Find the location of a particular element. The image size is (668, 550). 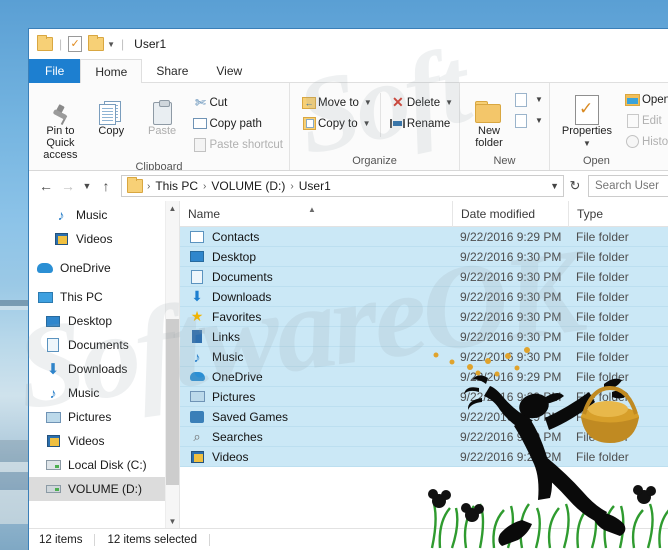

tab-home: Home is located at coordinates (111, 71).